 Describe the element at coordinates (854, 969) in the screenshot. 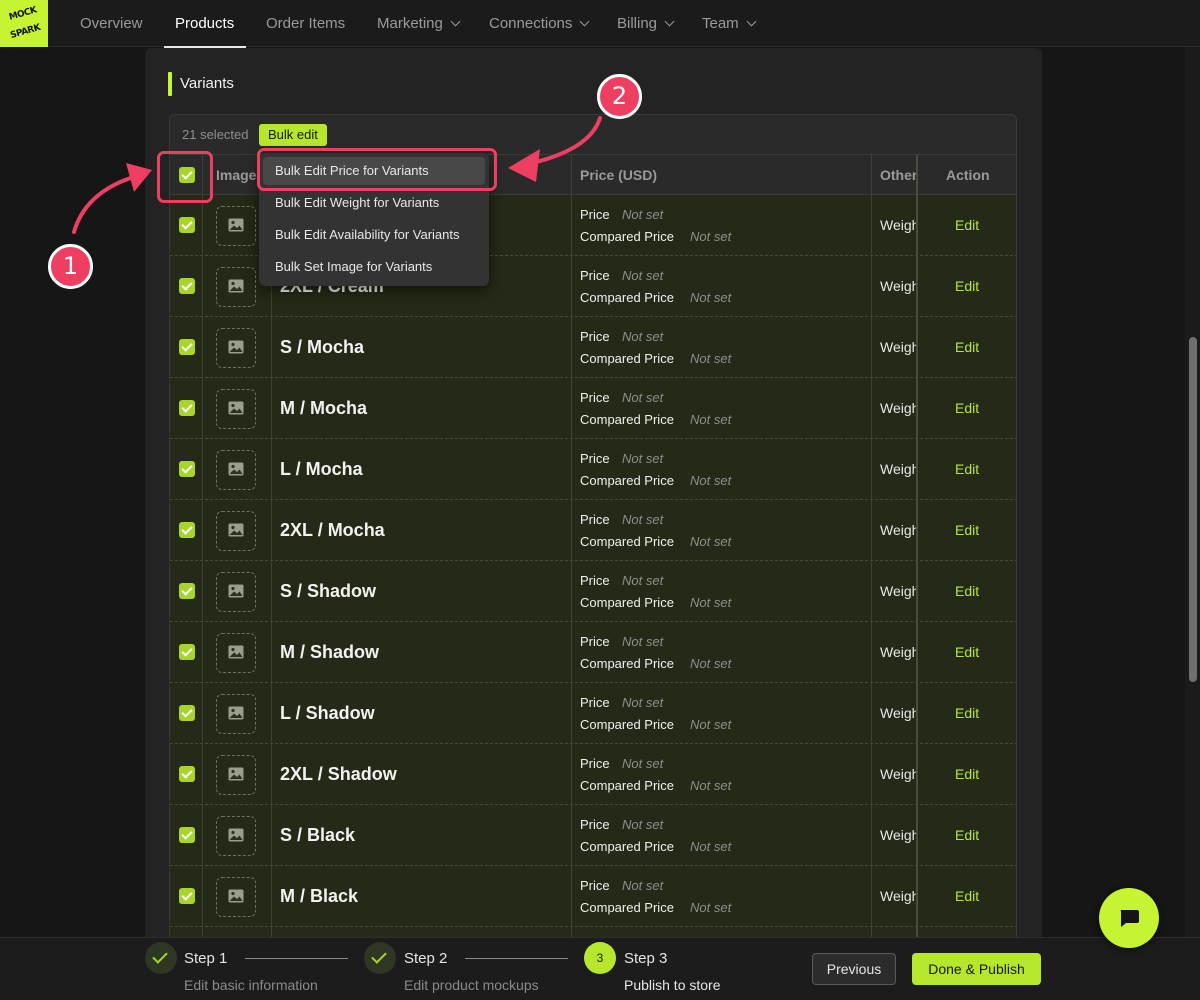

I see `previous-button: Previous` at that location.